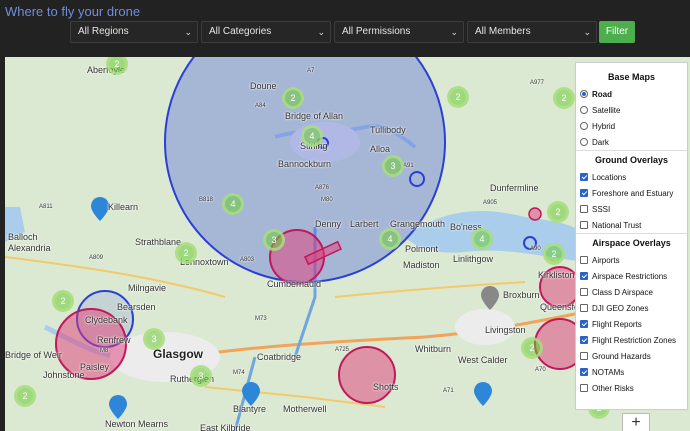 The image size is (690, 431). I want to click on airspace-dji-geo: DJI GEO Zones, so click(631, 308).